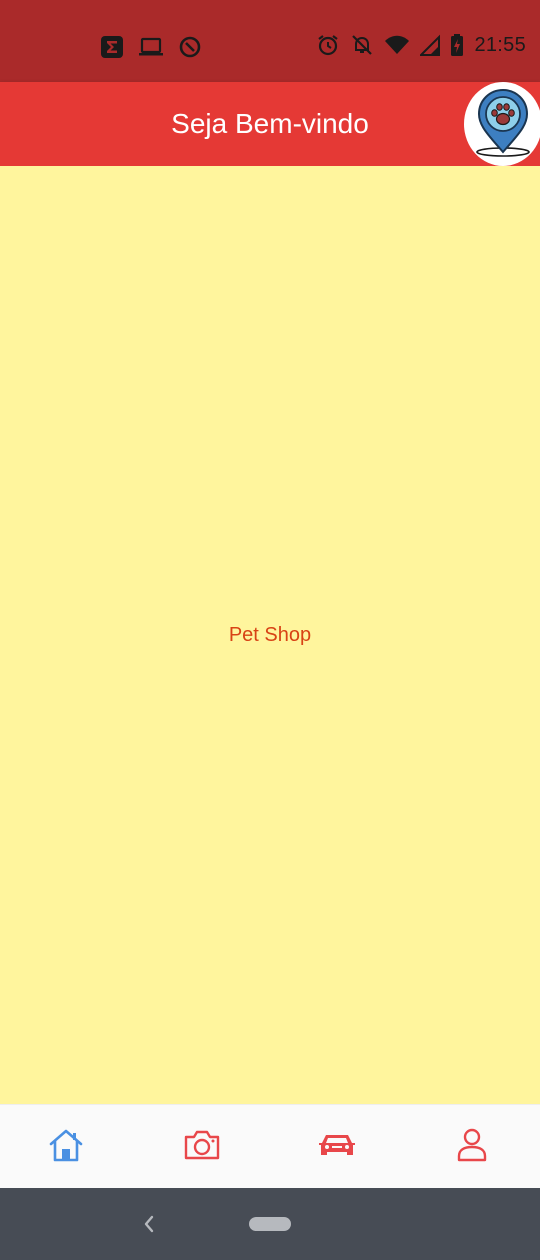 This screenshot has width=540, height=1260. Describe the element at coordinates (190, 47) in the screenshot. I see `data-saver-icon` at that location.